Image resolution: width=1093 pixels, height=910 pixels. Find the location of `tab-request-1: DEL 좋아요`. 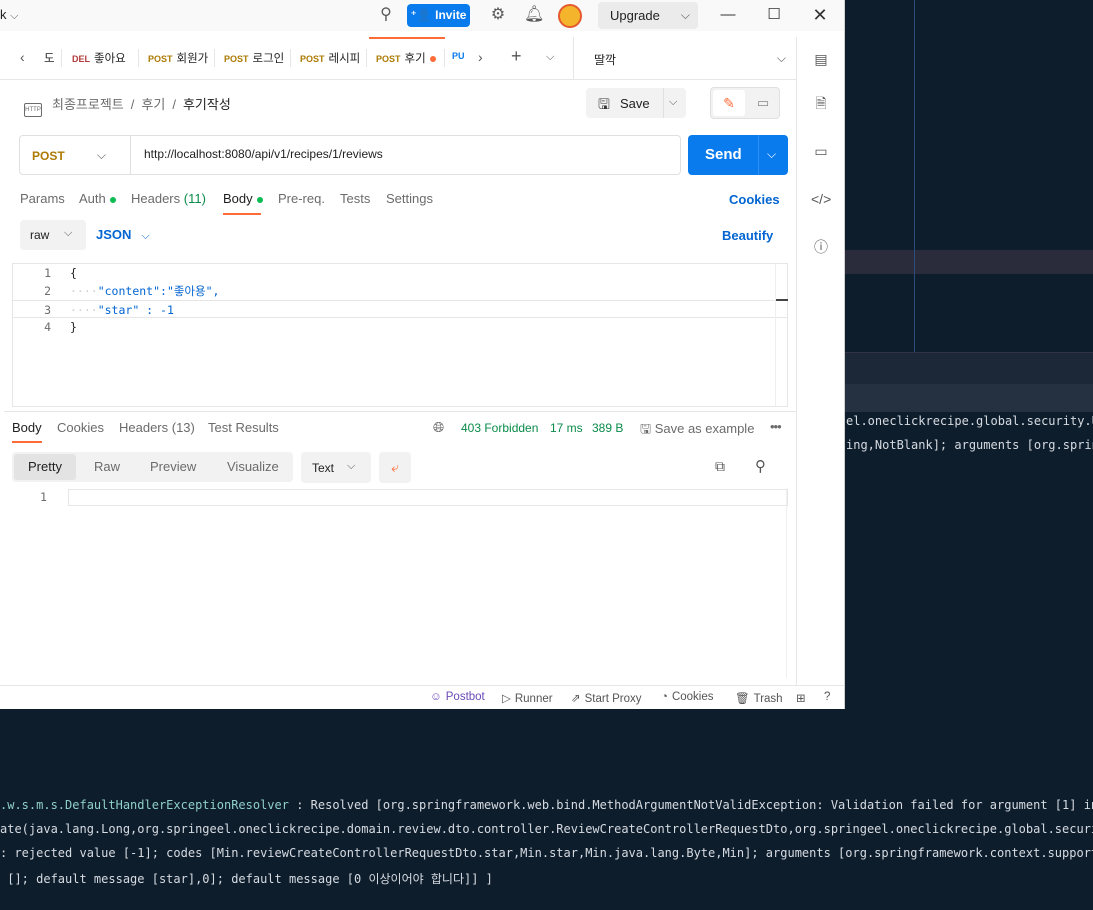

tab-request-1: DEL 좋아요 is located at coordinates (102, 58).